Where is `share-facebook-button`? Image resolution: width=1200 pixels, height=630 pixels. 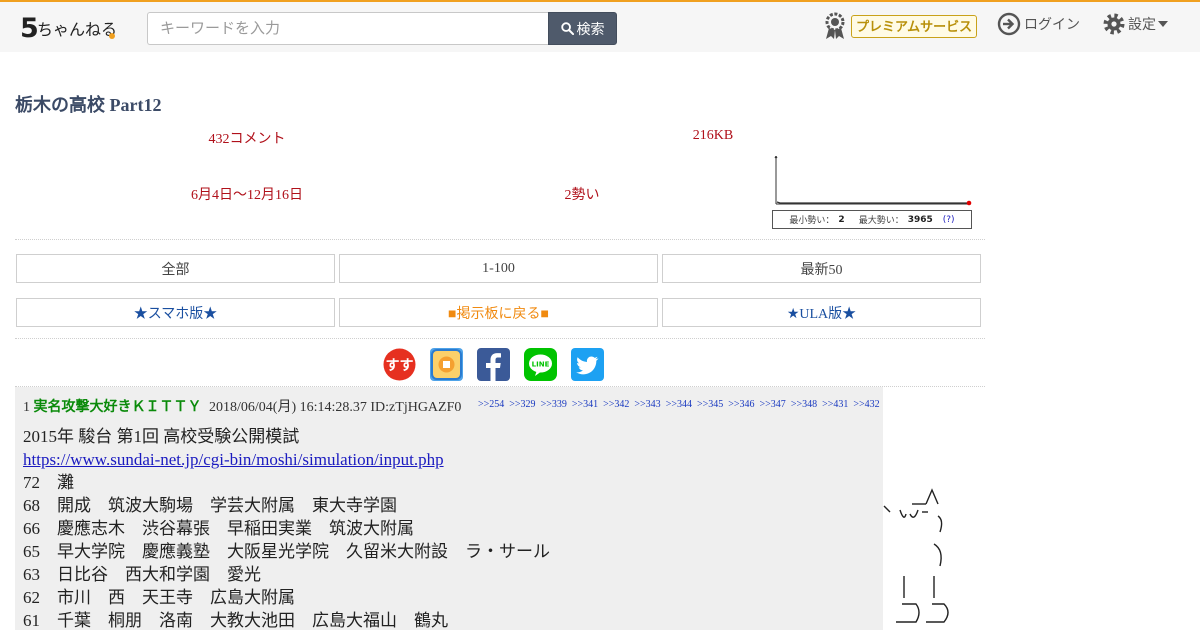
share-facebook-button is located at coordinates (493, 364).